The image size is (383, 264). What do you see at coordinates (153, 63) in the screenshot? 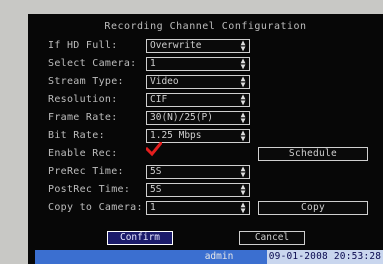
I see `select-camera-value: 1` at bounding box center [153, 63].